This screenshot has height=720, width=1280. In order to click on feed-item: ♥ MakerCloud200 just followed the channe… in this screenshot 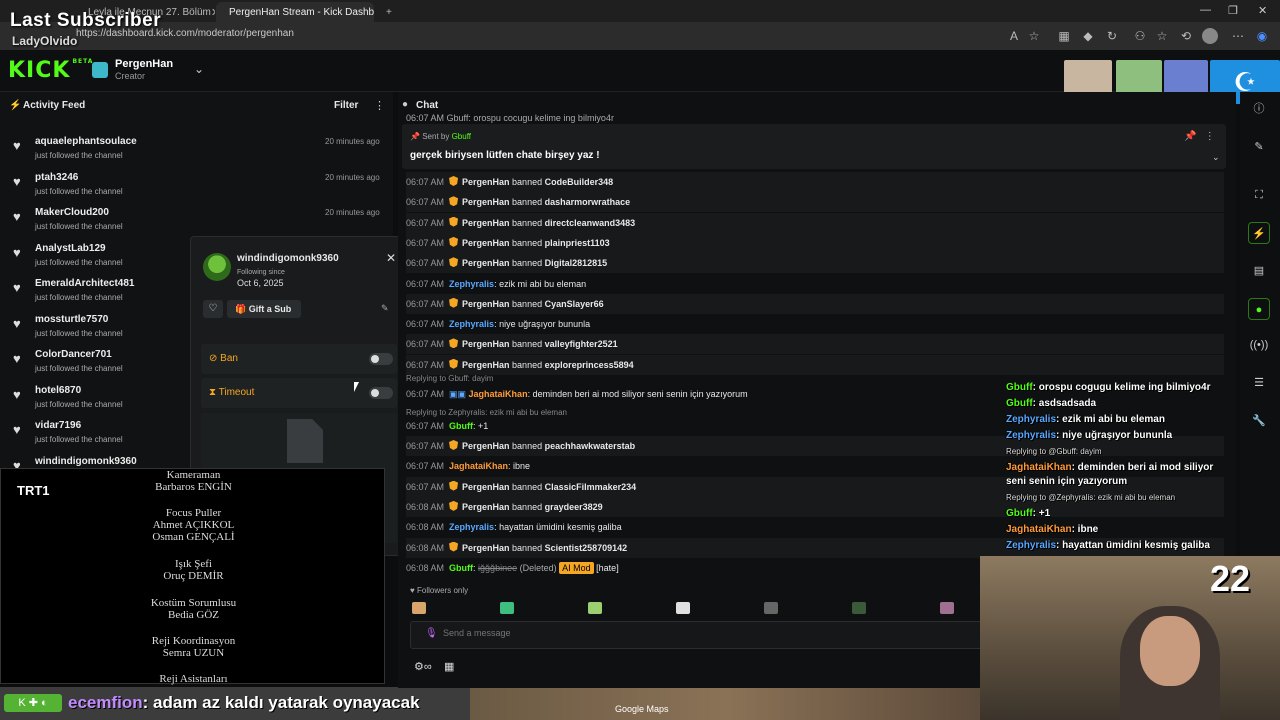, I will do `click(196, 222)`.